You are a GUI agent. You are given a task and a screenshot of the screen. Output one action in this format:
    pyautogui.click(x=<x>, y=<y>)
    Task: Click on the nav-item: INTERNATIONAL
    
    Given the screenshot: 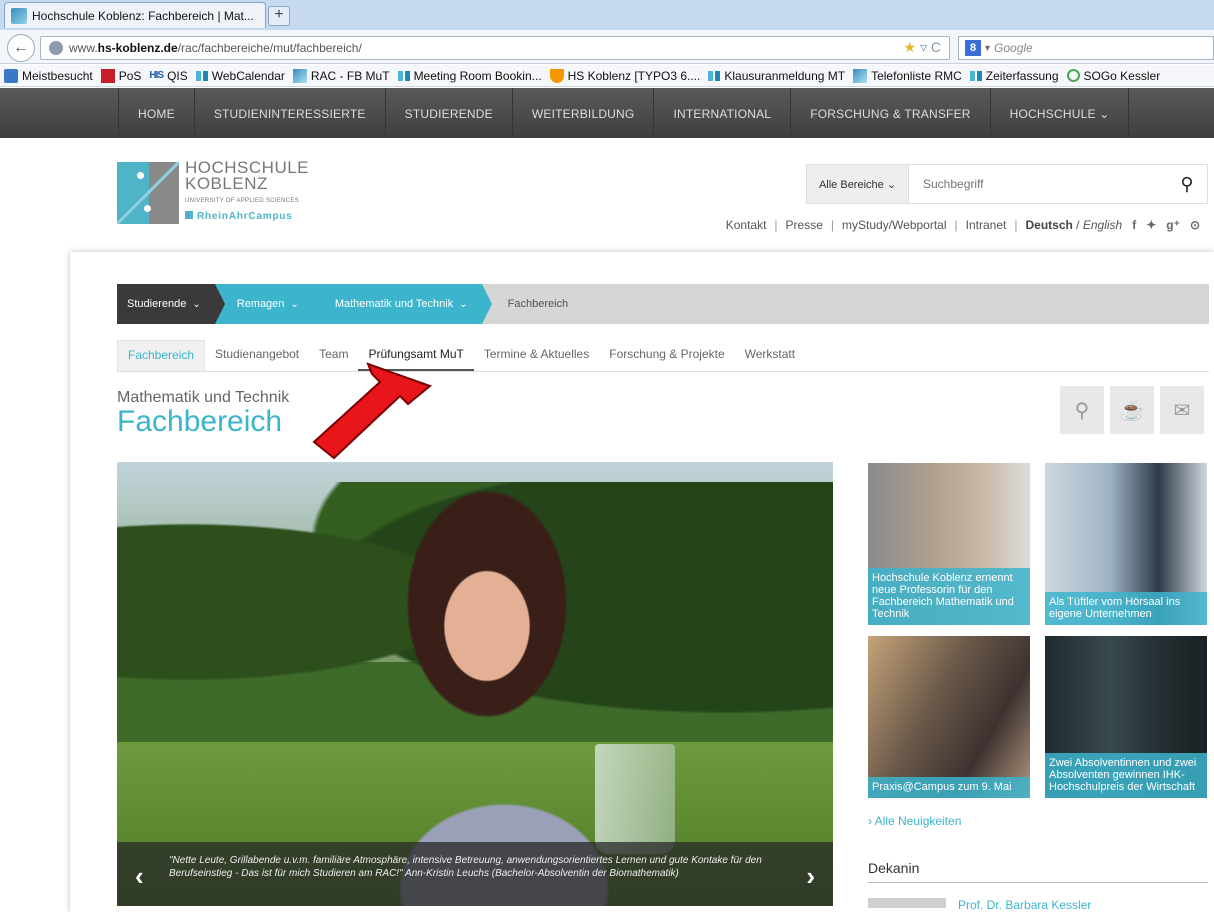 What is the action you would take?
    pyautogui.click(x=723, y=113)
    